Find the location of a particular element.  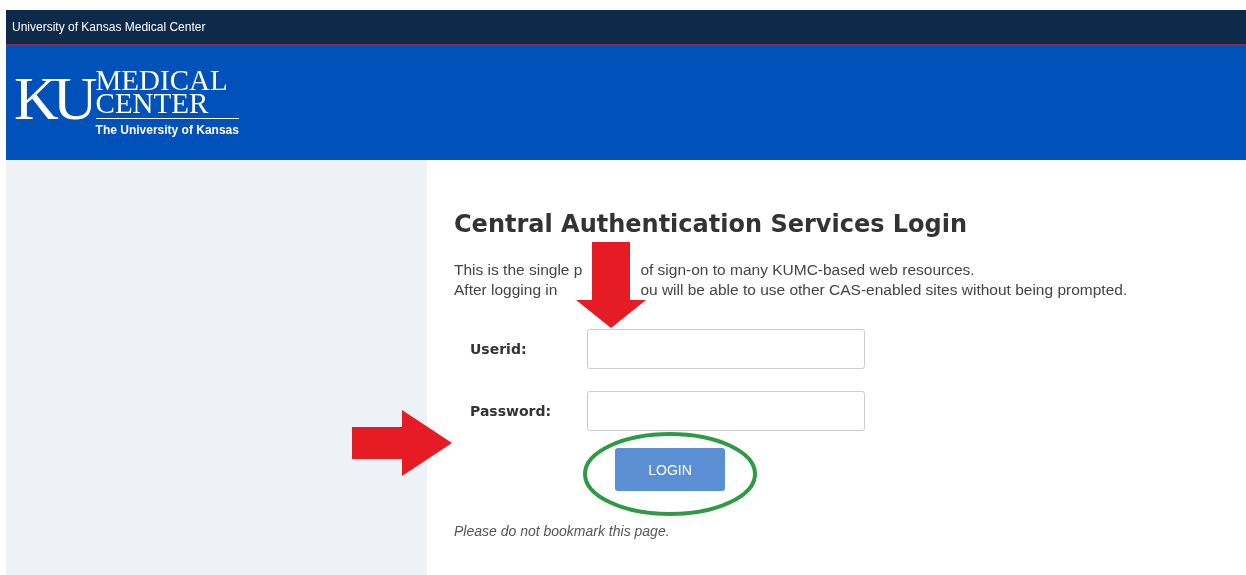

logo-text: MEDICAL is located at coordinates (162, 80).